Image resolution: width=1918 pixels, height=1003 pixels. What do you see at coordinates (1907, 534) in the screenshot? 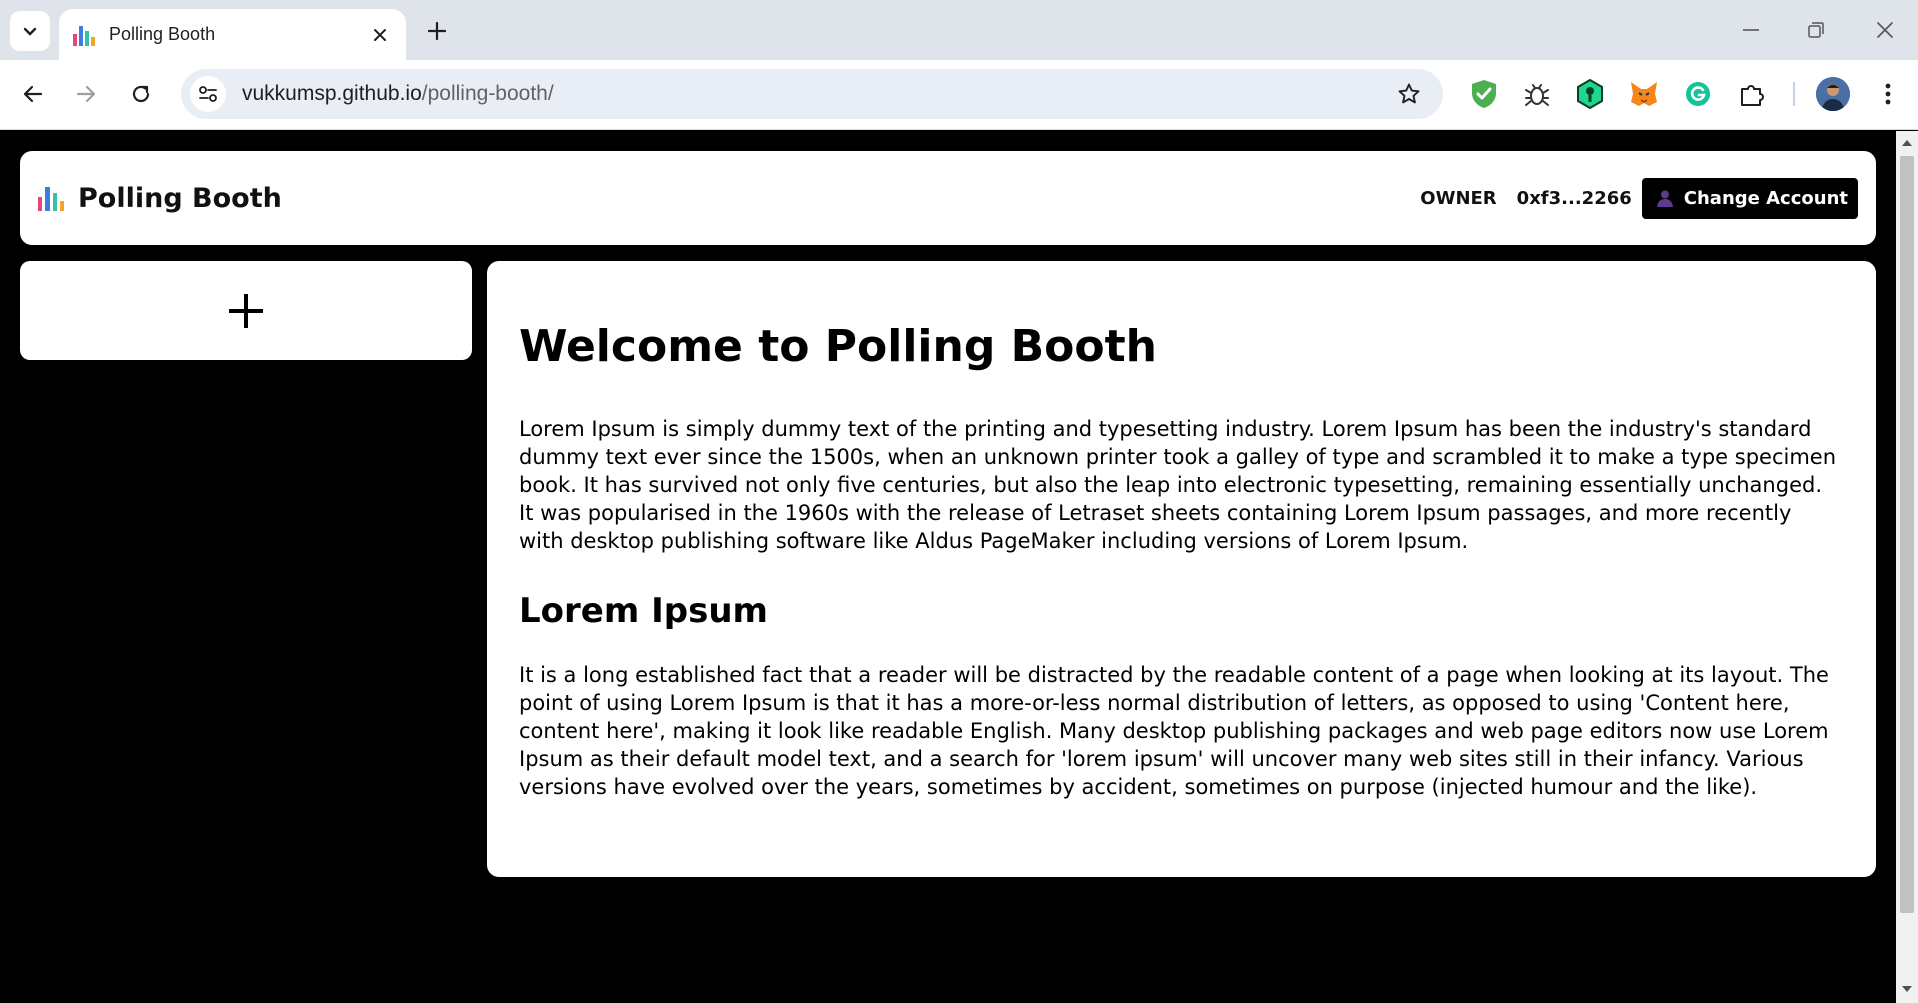
I see `scrollbar-thumb` at bounding box center [1907, 534].